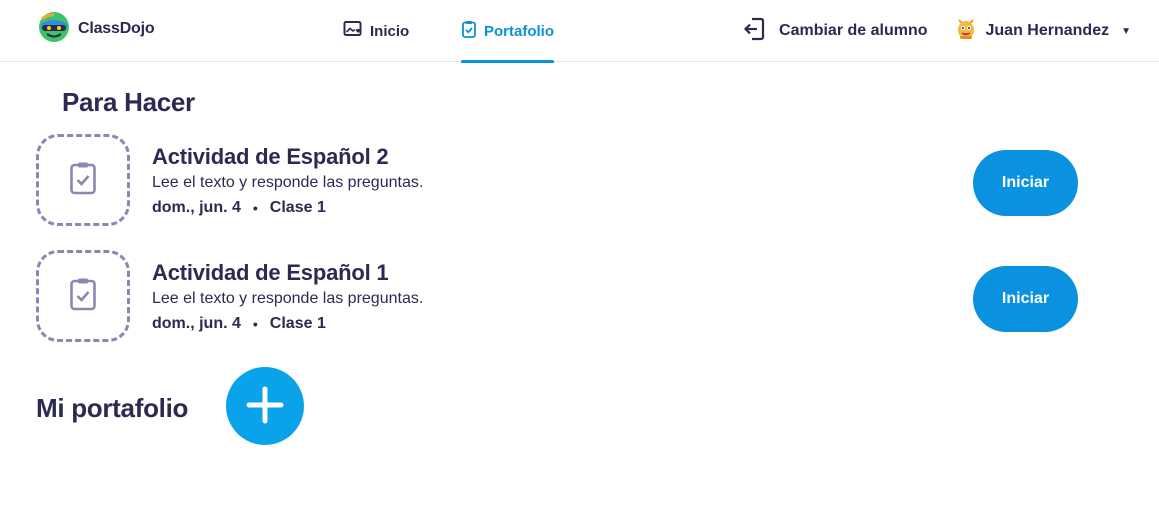 The width and height of the screenshot is (1159, 525). I want to click on portfolio-section-title: Mi portafolio, so click(112, 408).